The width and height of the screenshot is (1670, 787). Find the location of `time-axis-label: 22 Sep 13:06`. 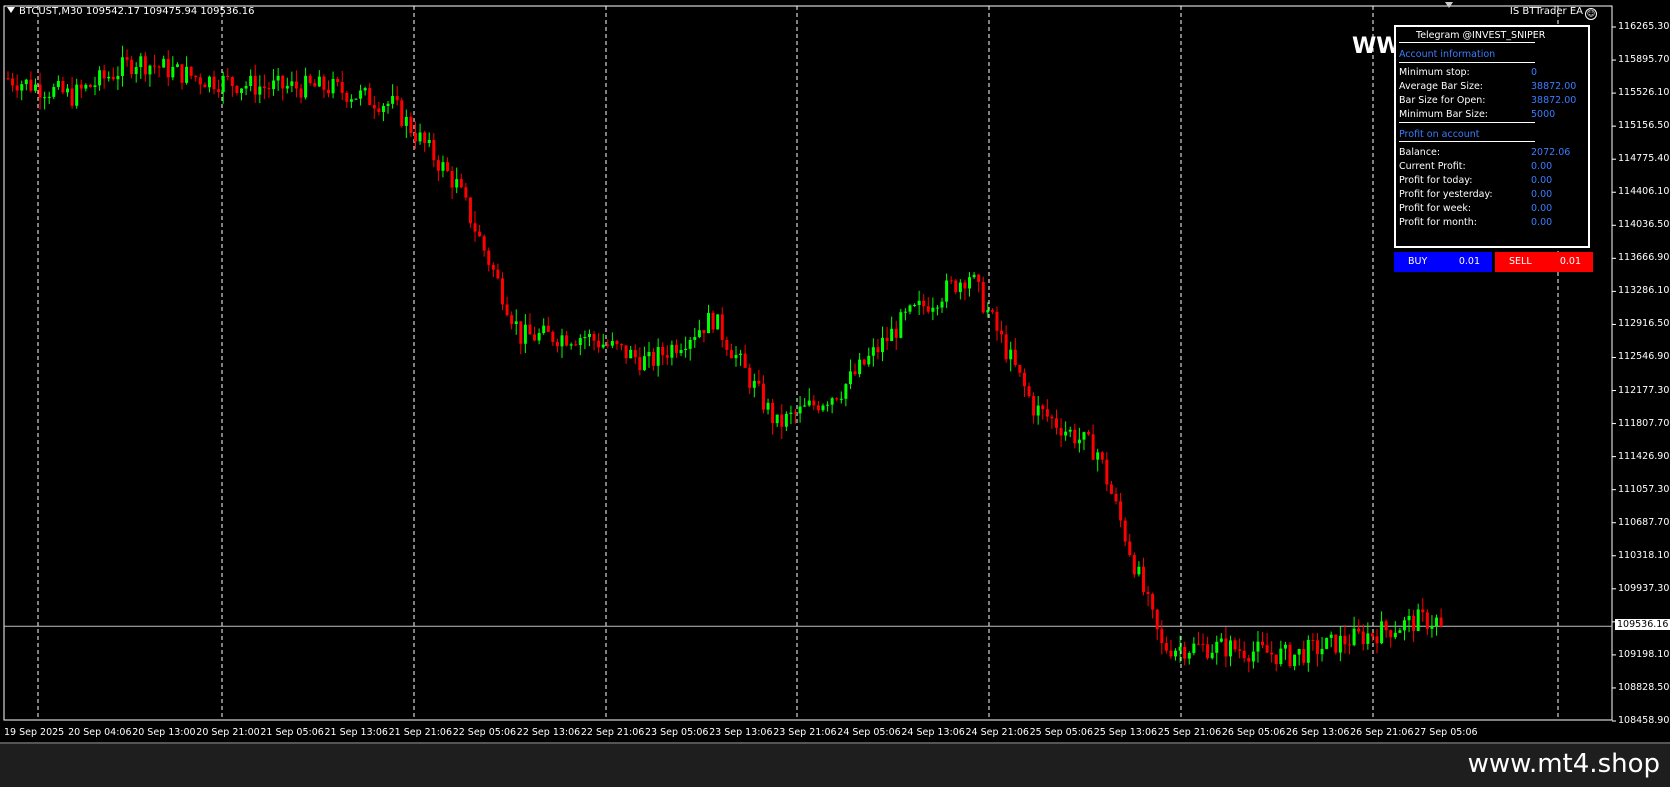

time-axis-label: 22 Sep 13:06 is located at coordinates (548, 732).